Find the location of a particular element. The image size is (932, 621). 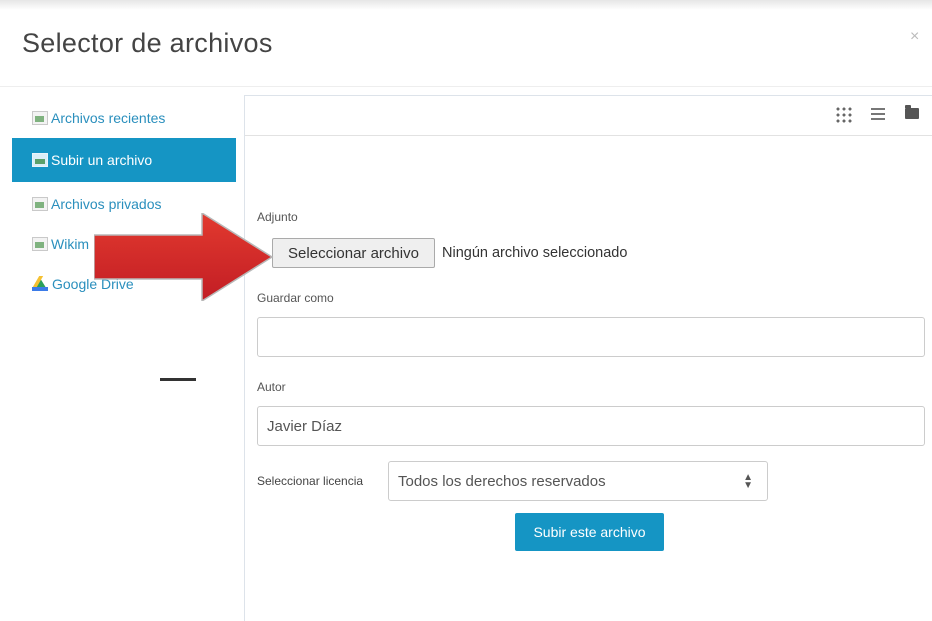

window-top-edge is located at coordinates (466, 5).